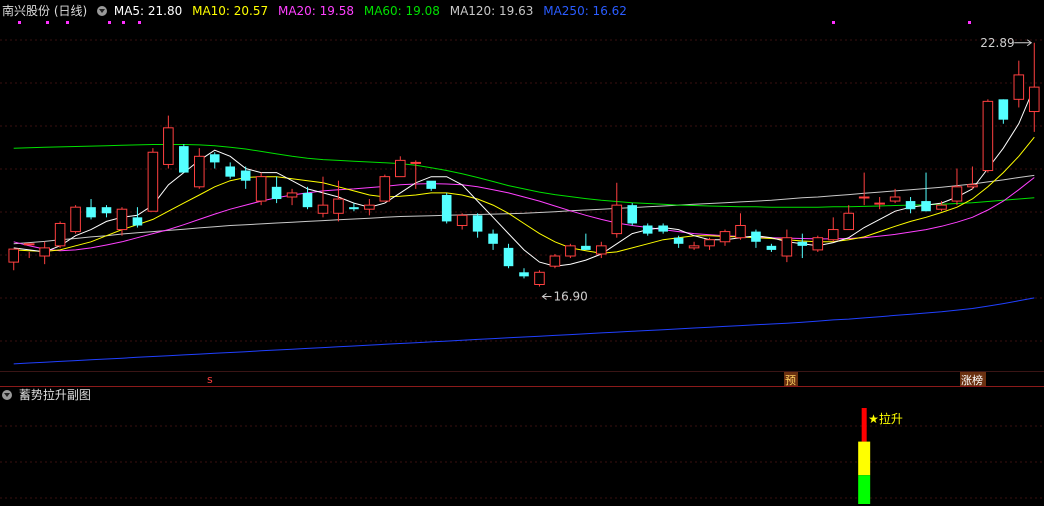  Describe the element at coordinates (7, 395) in the screenshot. I see `sub-panel-toggle-icon` at that location.